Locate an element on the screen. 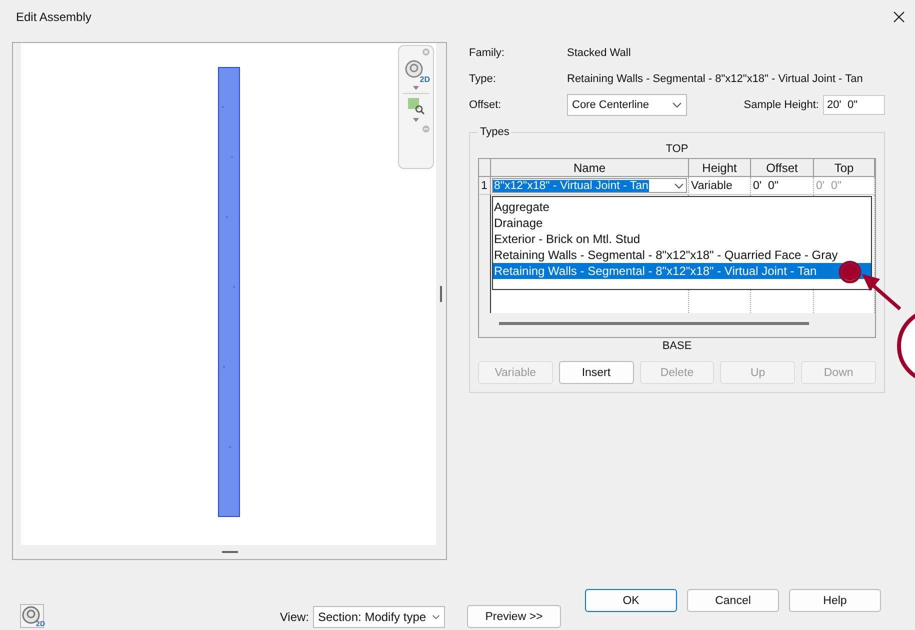 This screenshot has width=915, height=630. close-icon is located at coordinates (899, 17).